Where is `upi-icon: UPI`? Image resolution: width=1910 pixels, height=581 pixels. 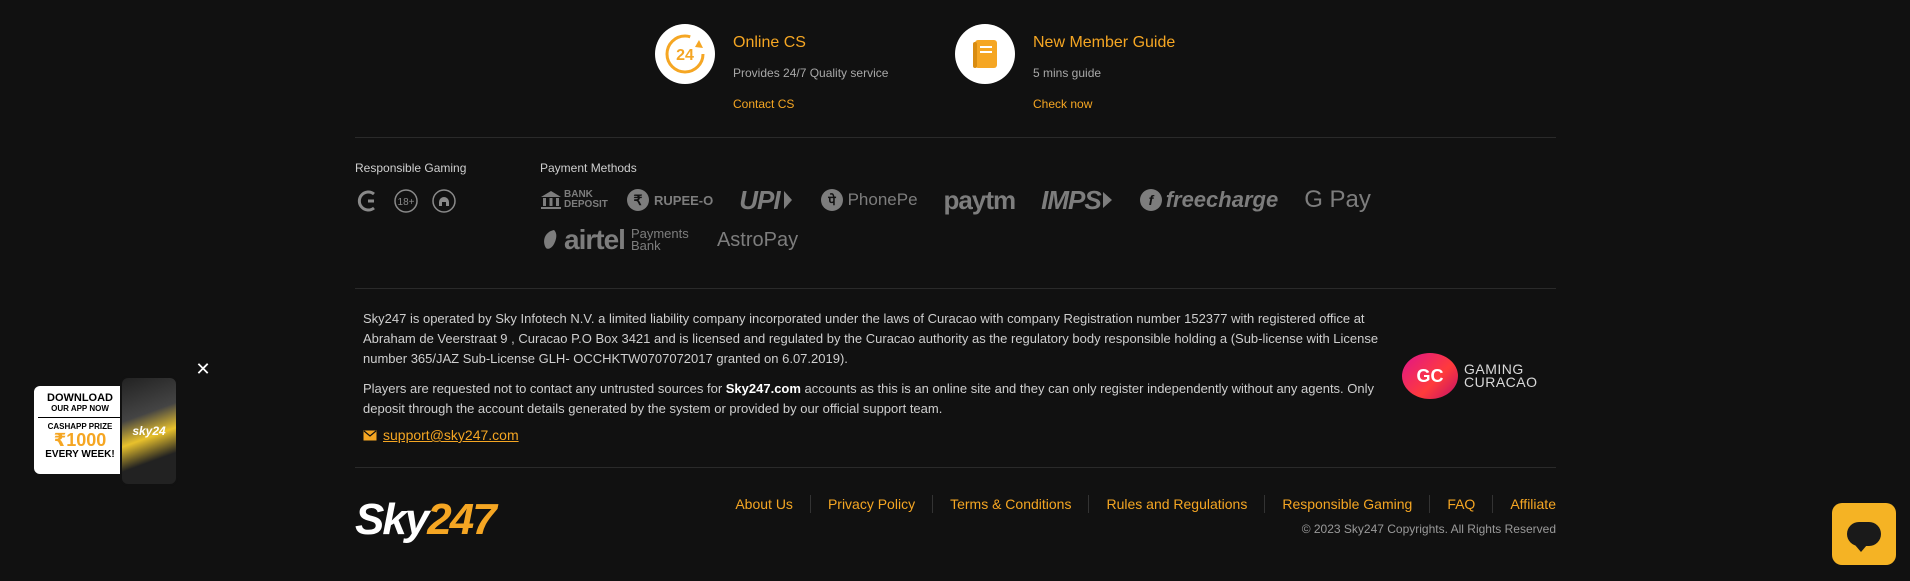
upi-icon: UPI is located at coordinates (766, 200).